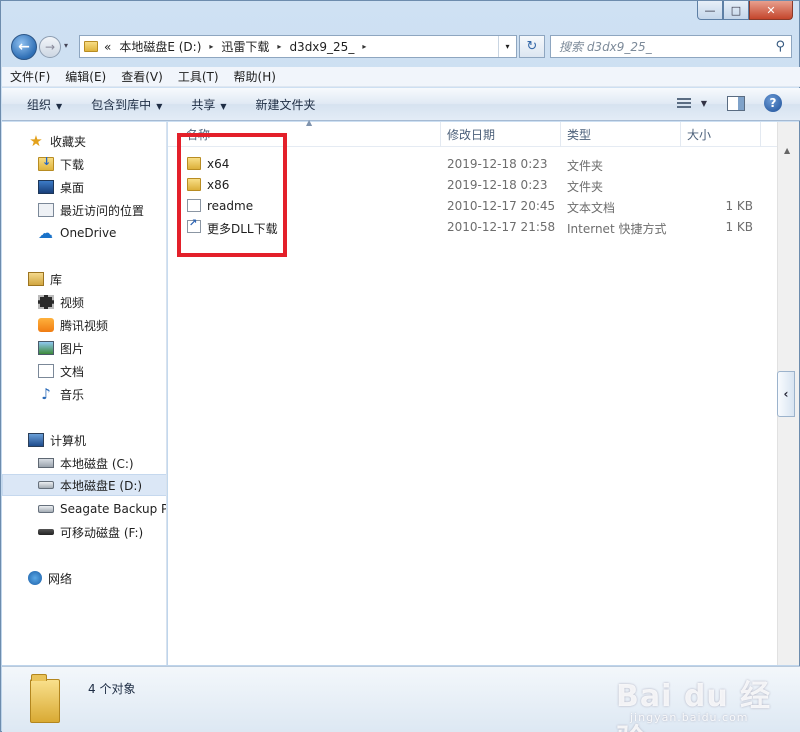 This screenshot has height=732, width=800. I want to click on search-input: 搜索 d3dx9_25_ ⚲, so click(671, 46).